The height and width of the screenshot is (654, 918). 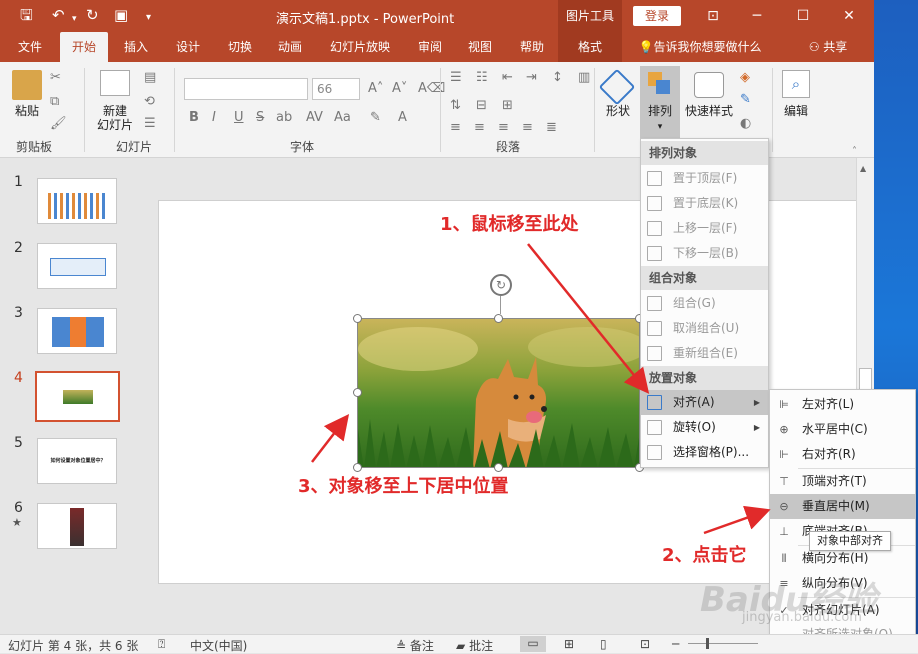 What do you see at coordinates (588, 318) in the screenshot?
I see `arrow-to-align` at bounding box center [588, 318].